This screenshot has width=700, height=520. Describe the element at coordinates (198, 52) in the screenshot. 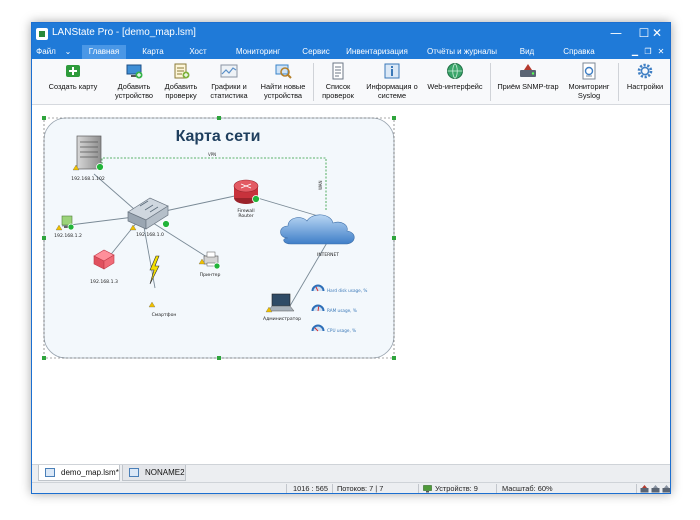

I see `menu-host: Хост` at that location.